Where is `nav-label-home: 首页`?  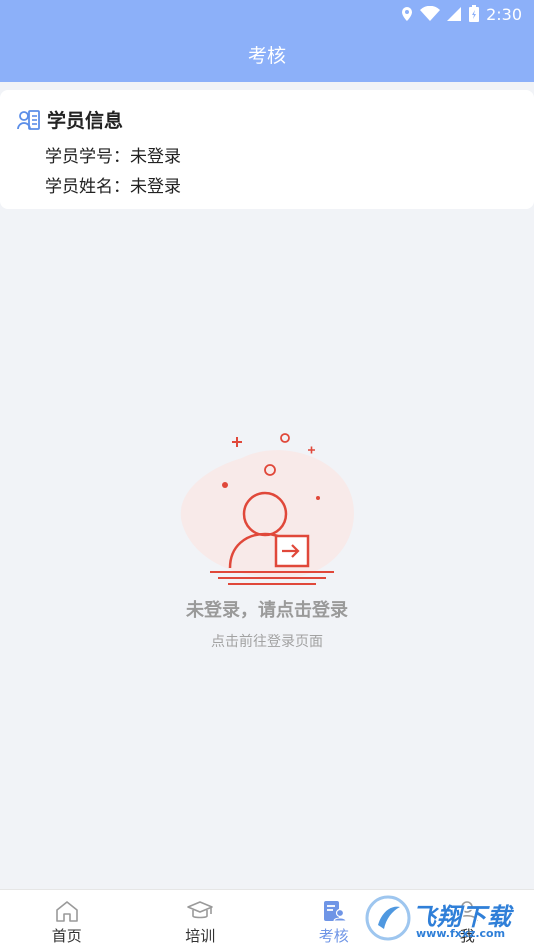 nav-label-home: 首页 is located at coordinates (66, 936).